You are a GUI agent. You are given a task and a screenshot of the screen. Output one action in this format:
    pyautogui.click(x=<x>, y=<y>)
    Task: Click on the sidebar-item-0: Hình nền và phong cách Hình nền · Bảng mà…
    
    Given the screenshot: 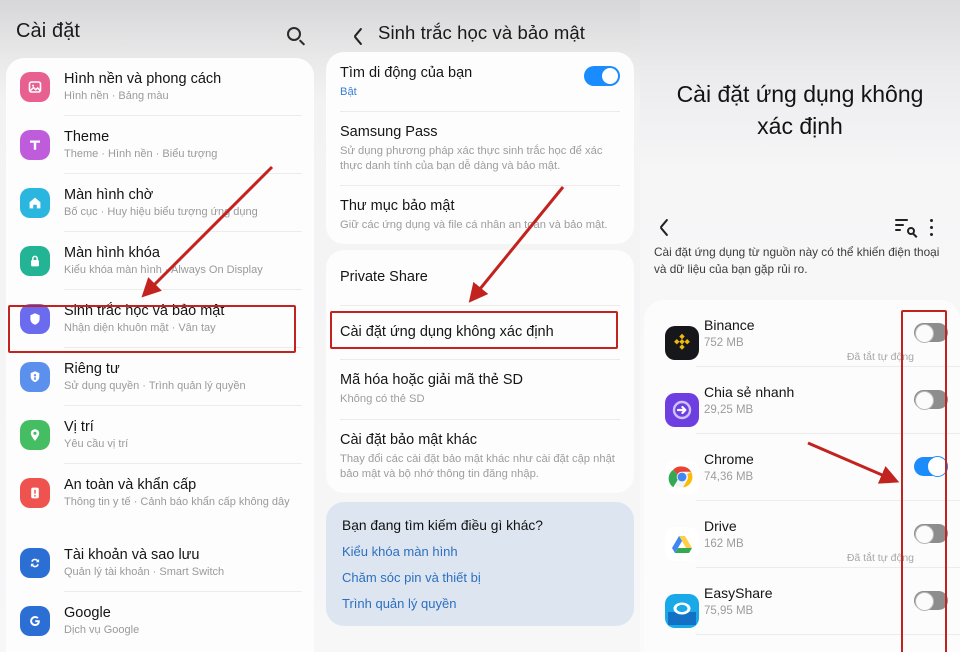 What is the action you would take?
    pyautogui.click(x=160, y=87)
    